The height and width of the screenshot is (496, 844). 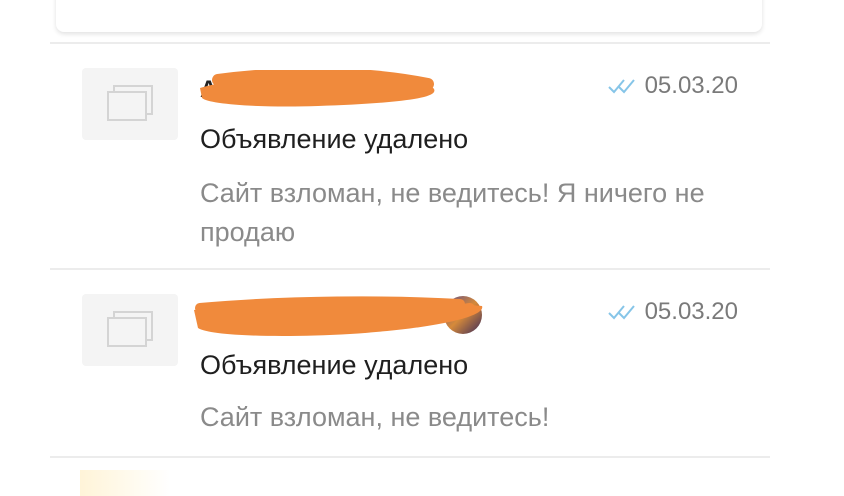 I want to click on next-item-peek, so click(x=125, y=483).